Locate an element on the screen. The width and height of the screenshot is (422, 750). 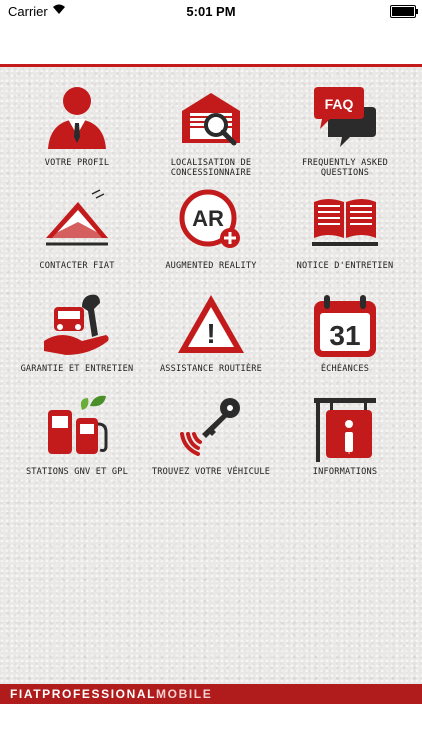
faq-icon: FAQ is located at coordinates (345, 117).